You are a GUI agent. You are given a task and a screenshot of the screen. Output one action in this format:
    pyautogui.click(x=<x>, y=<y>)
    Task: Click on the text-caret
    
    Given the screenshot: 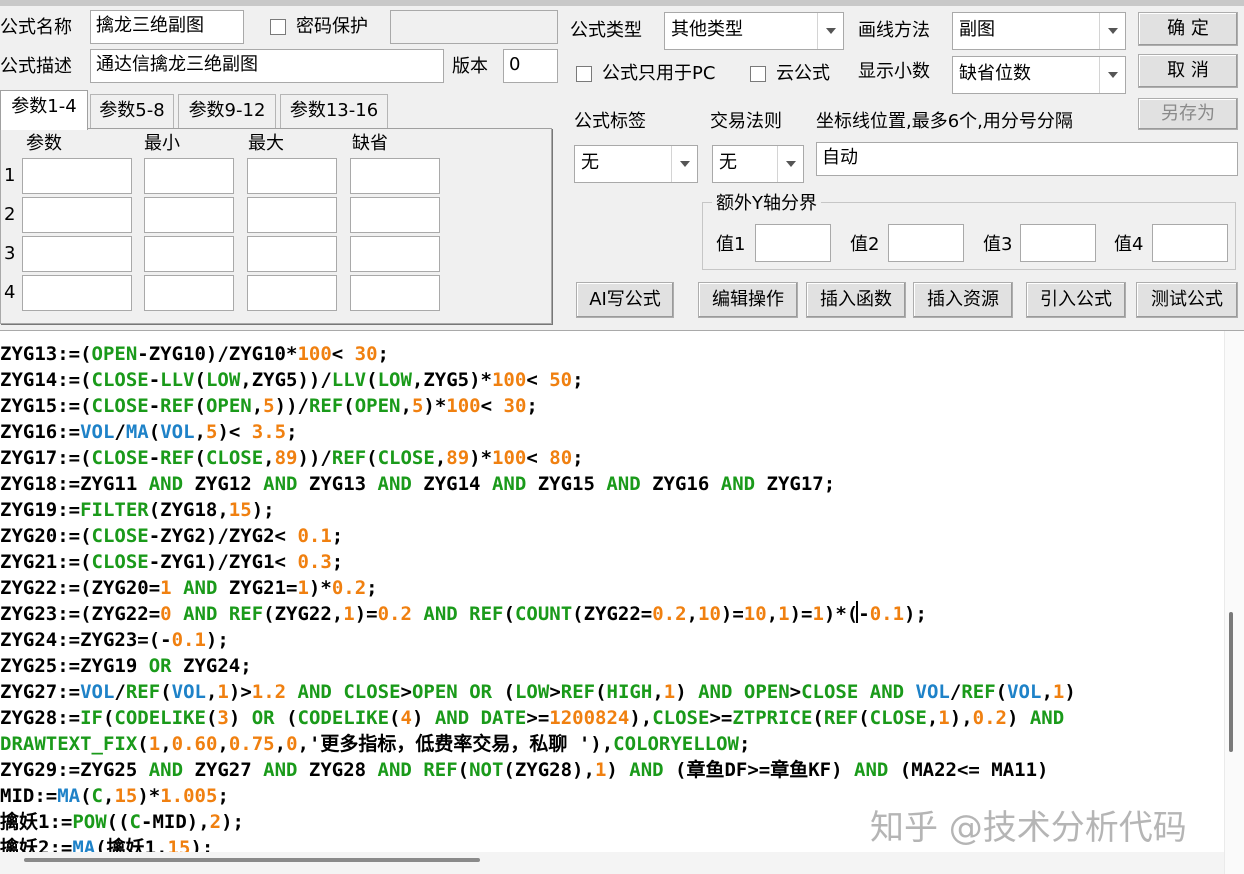 What is the action you would take?
    pyautogui.click(x=857, y=612)
    